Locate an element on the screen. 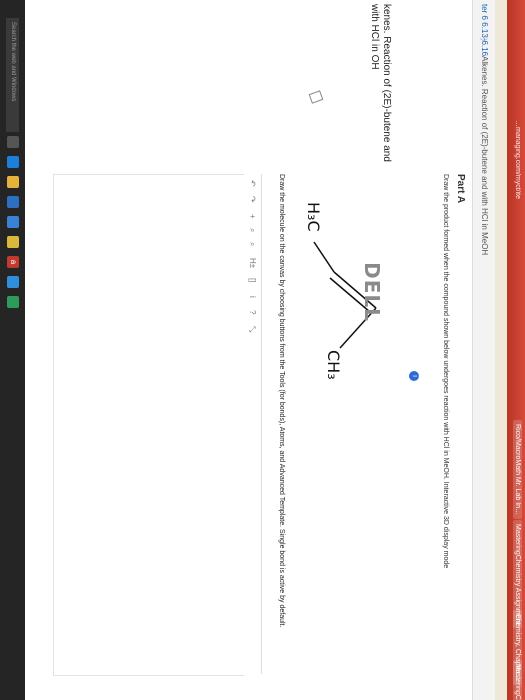  task-view-icon is located at coordinates (13, 142).